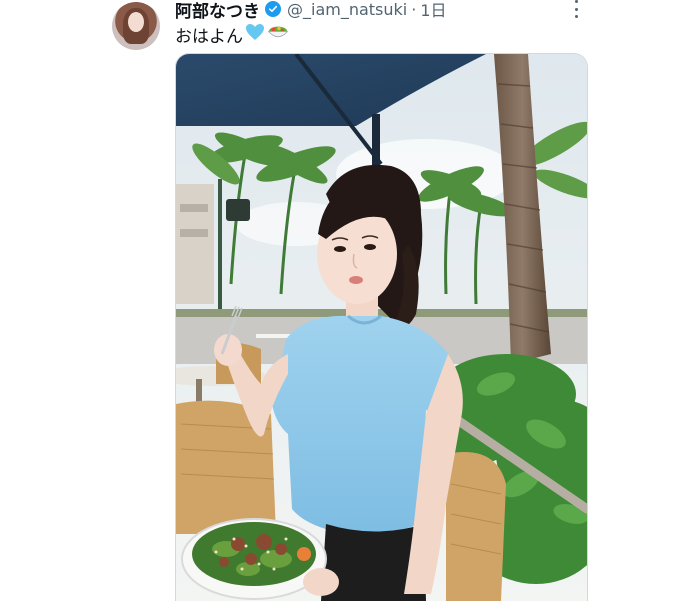  What do you see at coordinates (217, 11) in the screenshot?
I see `display-name: 阿部なつき` at bounding box center [217, 11].